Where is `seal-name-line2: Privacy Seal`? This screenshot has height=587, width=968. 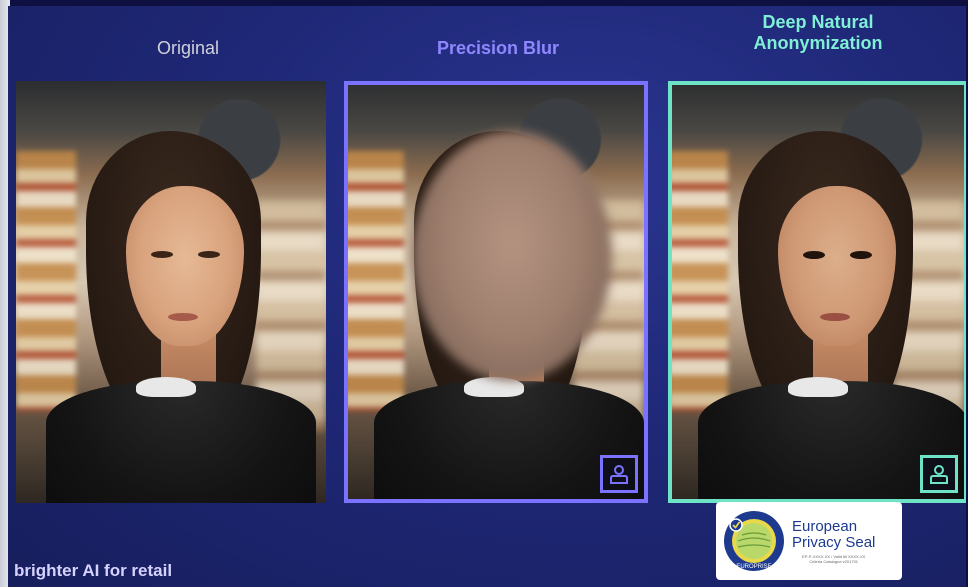
seal-name-line2: Privacy Seal is located at coordinates (834, 542).